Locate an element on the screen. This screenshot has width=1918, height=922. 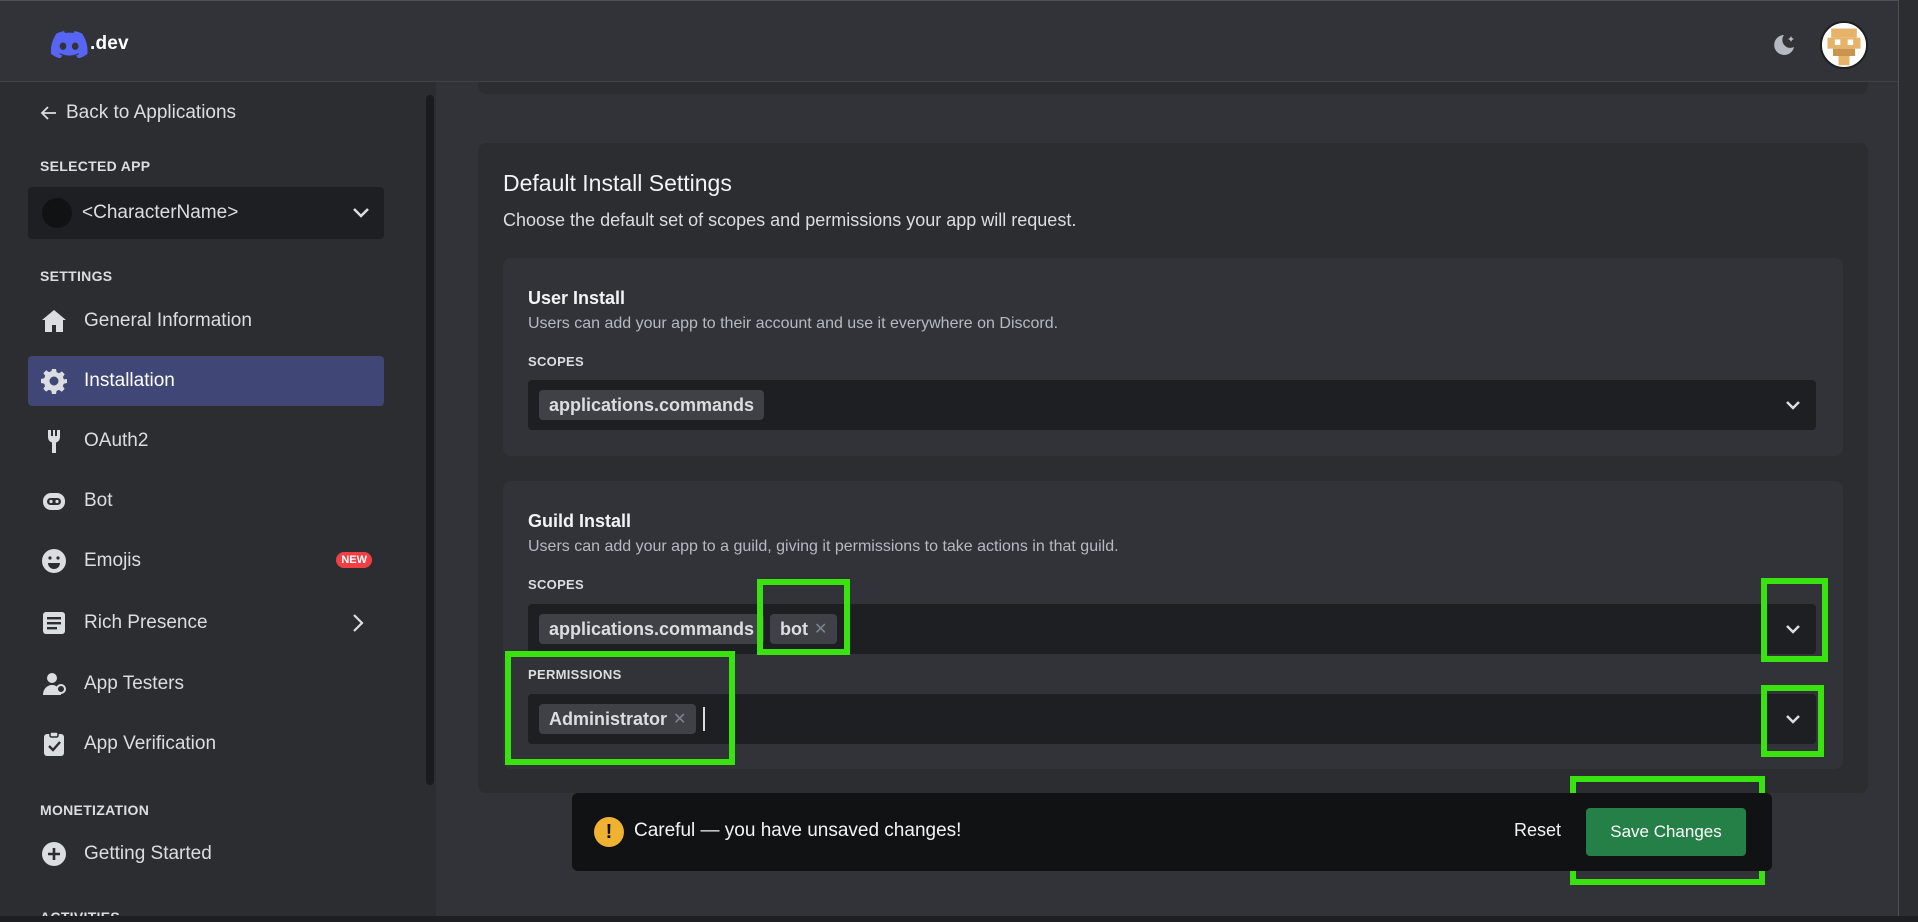
sidebar-item-getting-started: Getting Started is located at coordinates (206, 854).